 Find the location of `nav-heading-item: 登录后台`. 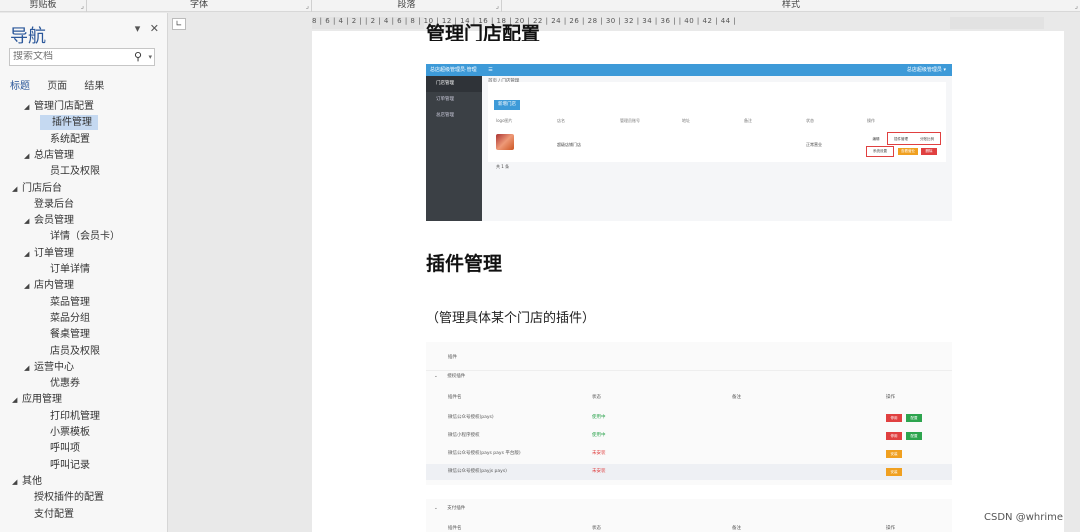

nav-heading-item: 登录后台 is located at coordinates (49, 204).